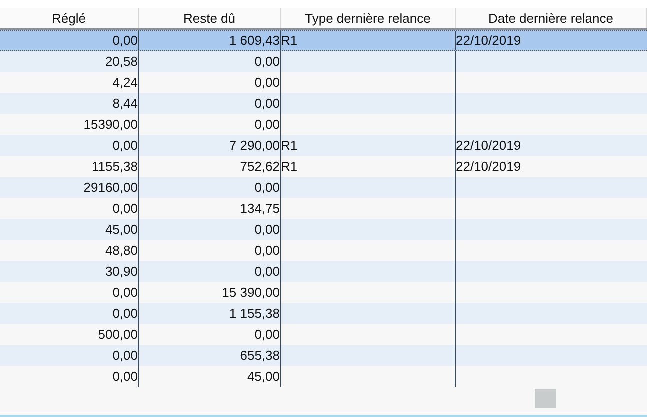 The height and width of the screenshot is (417, 647). Describe the element at coordinates (254, 313) in the screenshot. I see `table-cell: 1 155,38` at that location.